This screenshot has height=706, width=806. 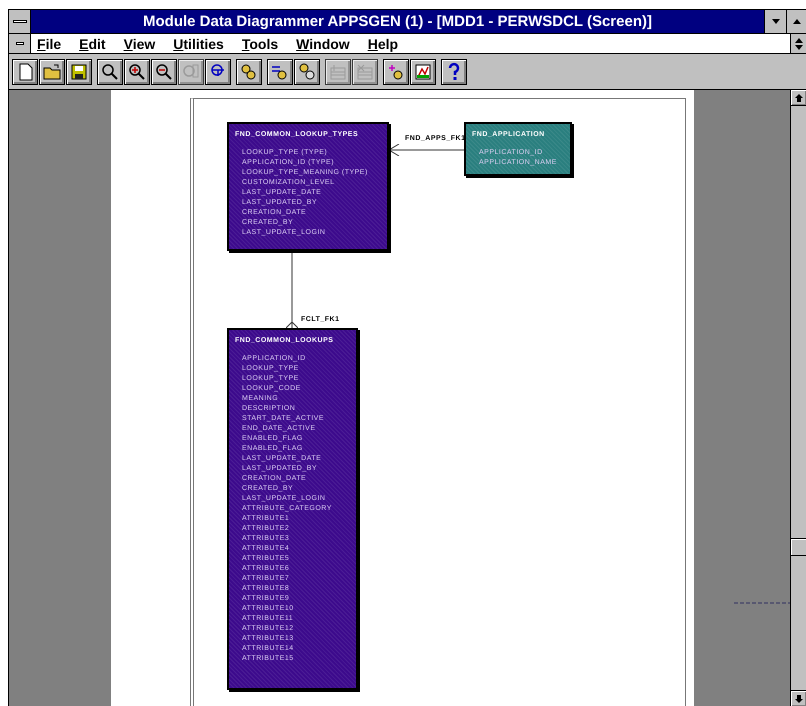 I want to click on document-menu-button, so click(x=20, y=43).